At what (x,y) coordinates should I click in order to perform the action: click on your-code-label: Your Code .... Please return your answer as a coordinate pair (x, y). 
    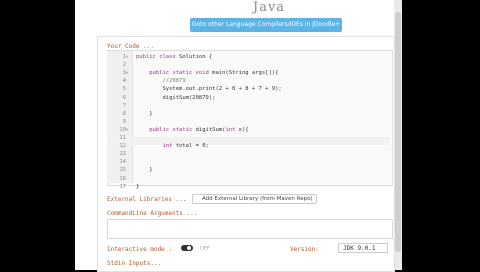
    Looking at the image, I should click on (130, 46).